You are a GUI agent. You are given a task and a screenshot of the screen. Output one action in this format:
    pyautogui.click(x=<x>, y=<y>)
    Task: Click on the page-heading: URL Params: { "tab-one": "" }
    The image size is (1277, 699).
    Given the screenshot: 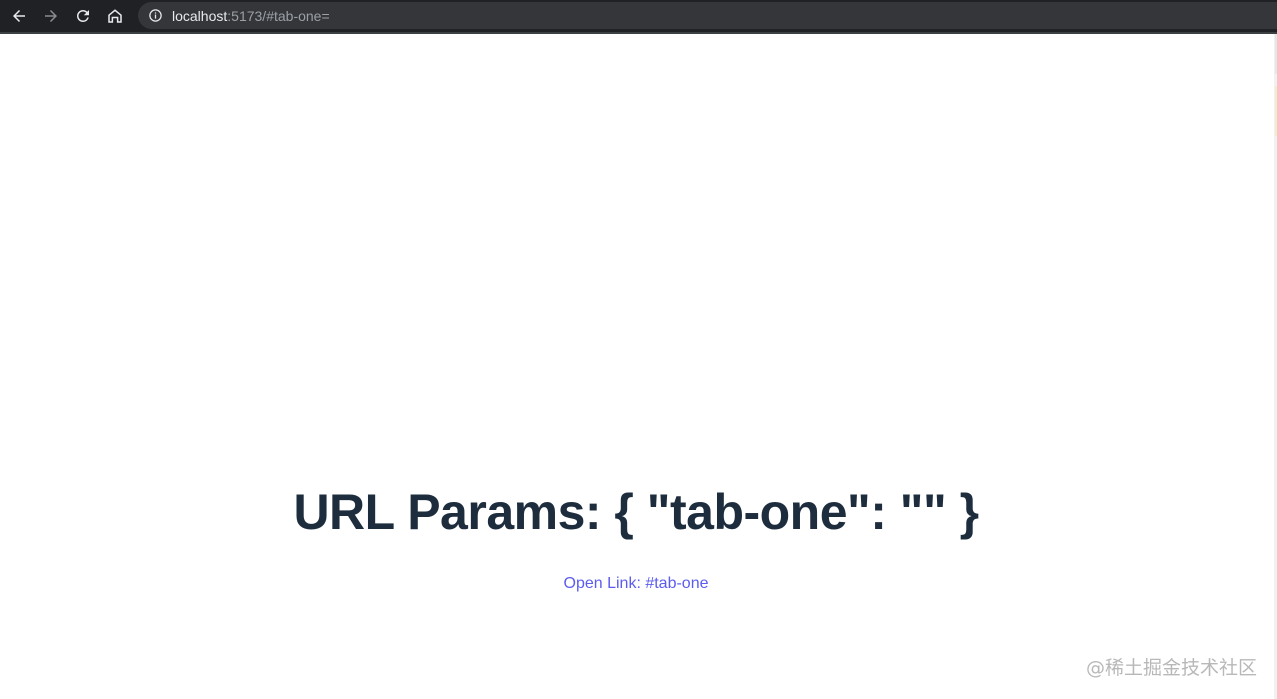 What is the action you would take?
    pyautogui.click(x=636, y=512)
    